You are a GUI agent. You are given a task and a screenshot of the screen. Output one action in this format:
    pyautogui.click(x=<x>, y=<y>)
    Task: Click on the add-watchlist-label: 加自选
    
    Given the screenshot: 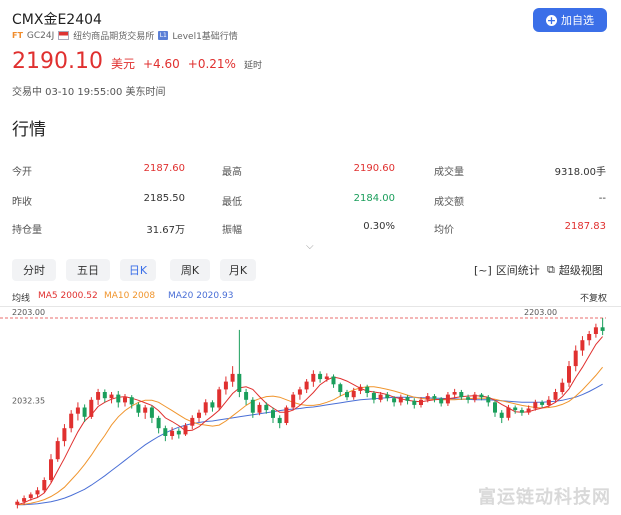 What is the action you would take?
    pyautogui.click(x=577, y=20)
    